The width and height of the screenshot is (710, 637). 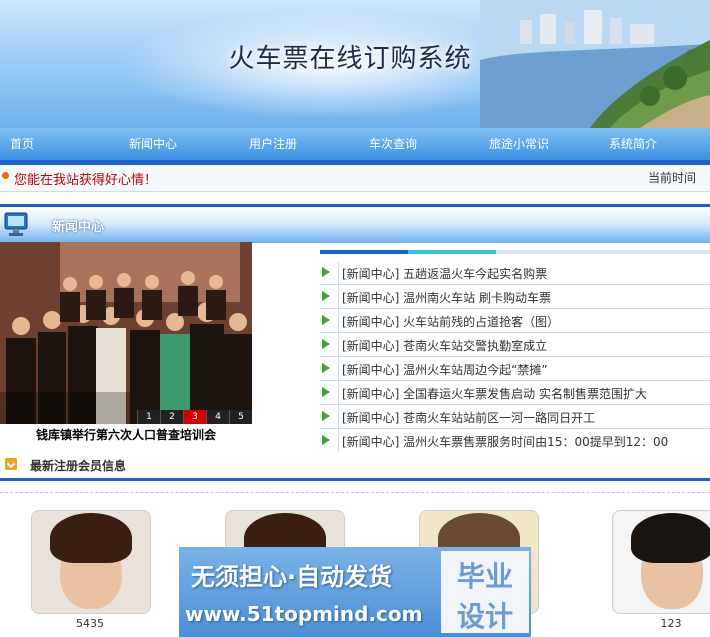 I want to click on nav-item-travel-tips: 旅途小常识, so click(x=519, y=143).